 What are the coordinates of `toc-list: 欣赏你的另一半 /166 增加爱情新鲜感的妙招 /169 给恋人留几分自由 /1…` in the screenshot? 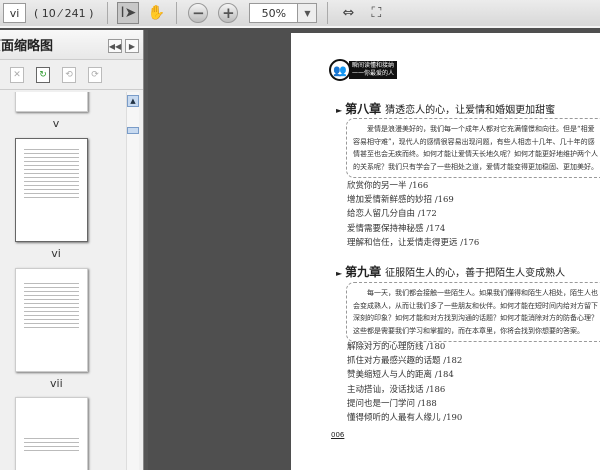 It's located at (413, 214).